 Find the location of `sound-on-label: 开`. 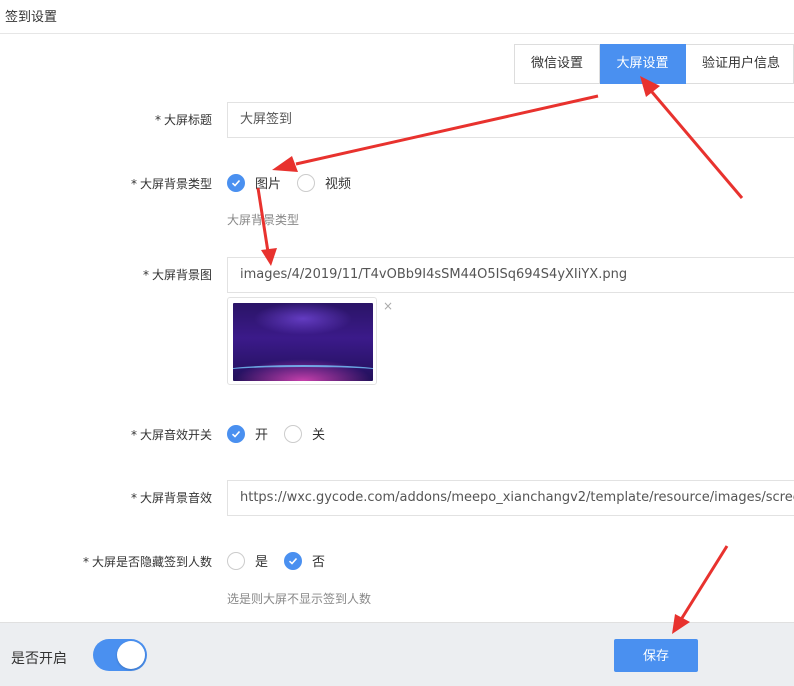

sound-on-label: 开 is located at coordinates (262, 435).